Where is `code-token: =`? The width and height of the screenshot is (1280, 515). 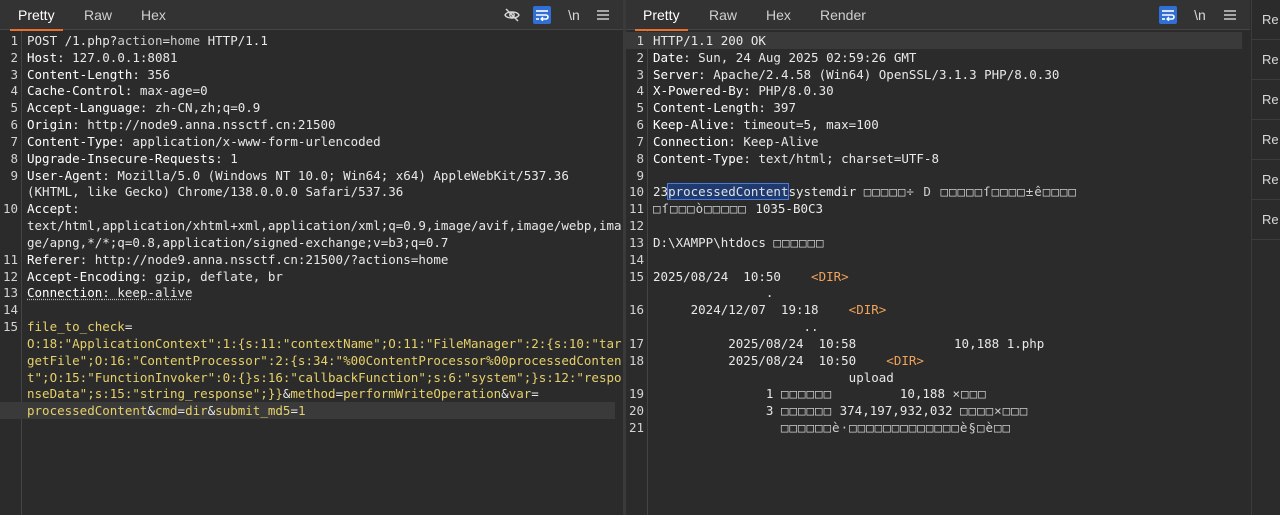
code-token: = is located at coordinates (166, 40).